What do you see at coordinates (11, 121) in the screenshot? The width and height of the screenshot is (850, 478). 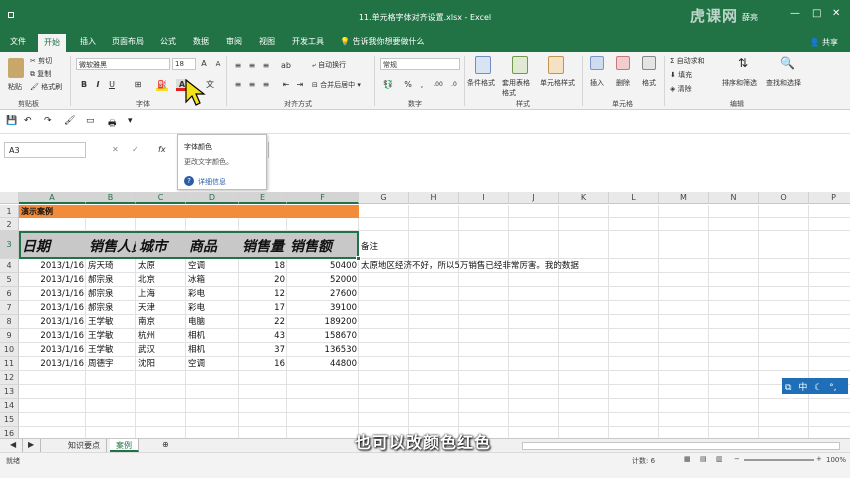 I see `save-icon: 💾` at bounding box center [11, 121].